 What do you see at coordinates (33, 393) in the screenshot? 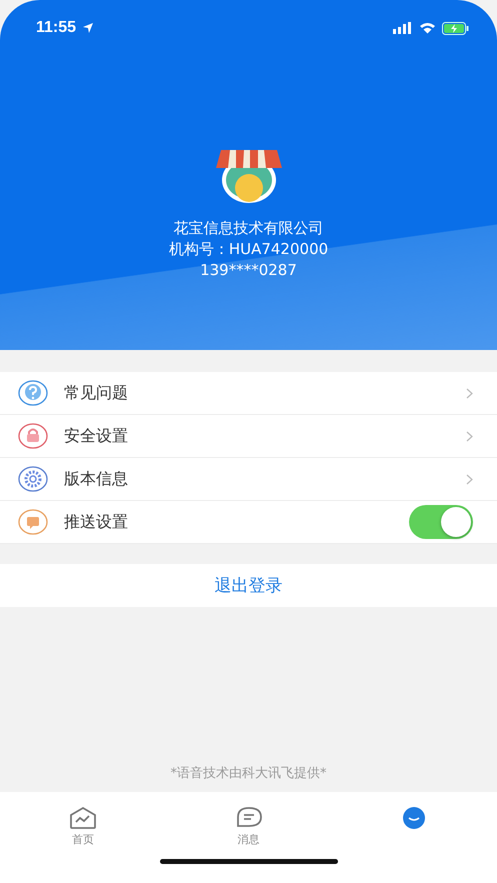
I see `help-icon` at bounding box center [33, 393].